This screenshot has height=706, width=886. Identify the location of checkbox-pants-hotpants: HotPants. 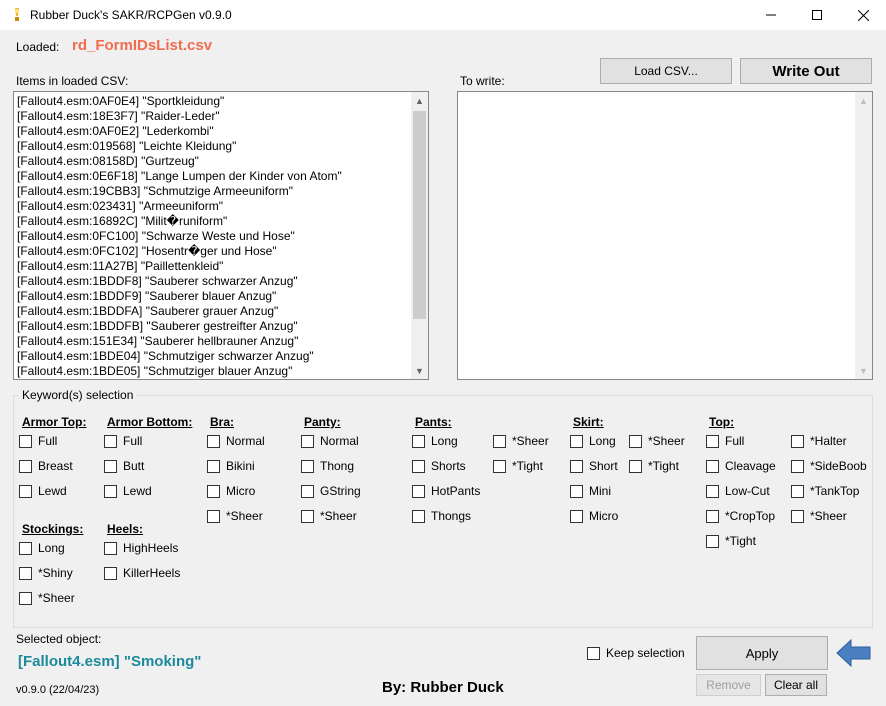
(446, 491).